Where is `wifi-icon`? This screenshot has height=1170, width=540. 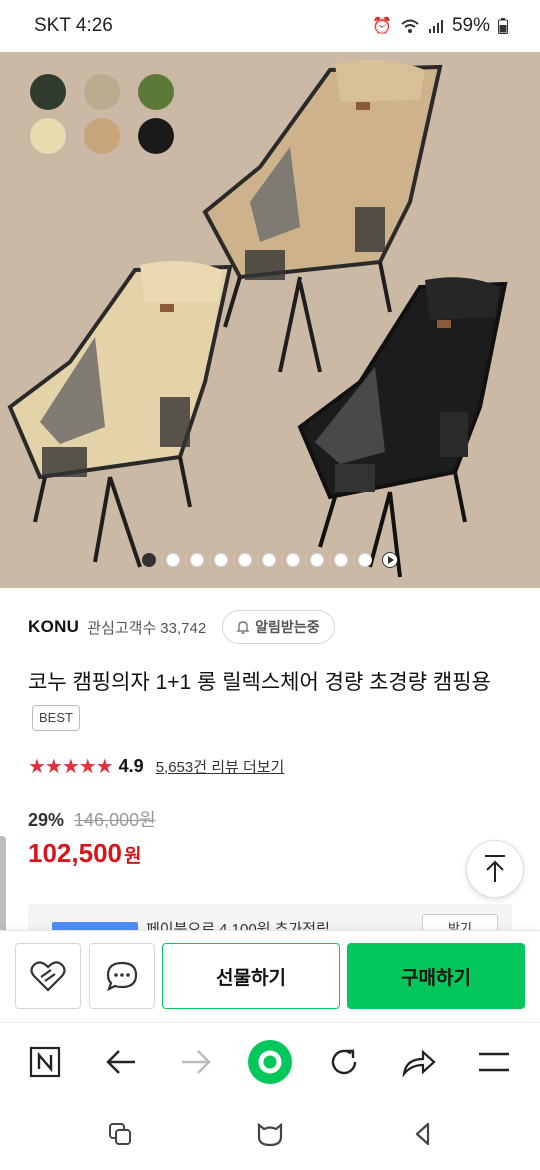
wifi-icon is located at coordinates (410, 26).